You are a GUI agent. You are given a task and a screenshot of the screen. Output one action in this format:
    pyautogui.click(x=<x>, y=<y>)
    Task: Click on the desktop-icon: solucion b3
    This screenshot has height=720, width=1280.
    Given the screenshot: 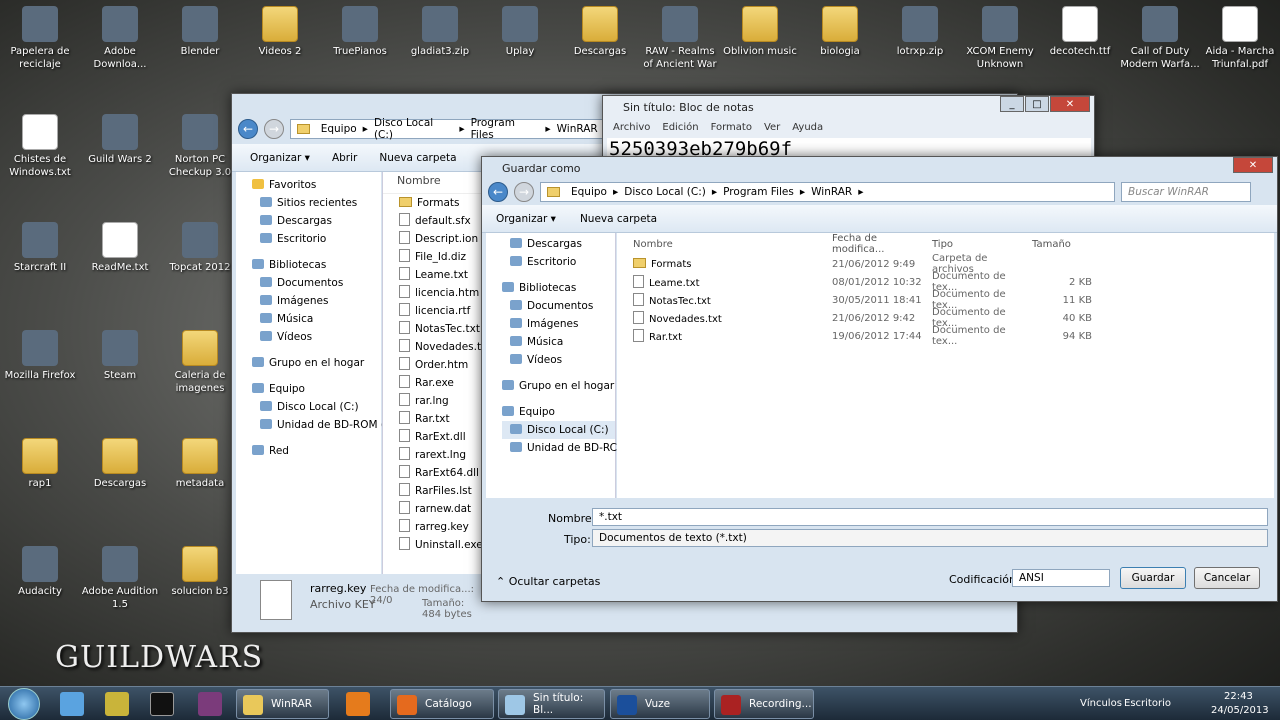 What is the action you would take?
    pyautogui.click(x=200, y=572)
    